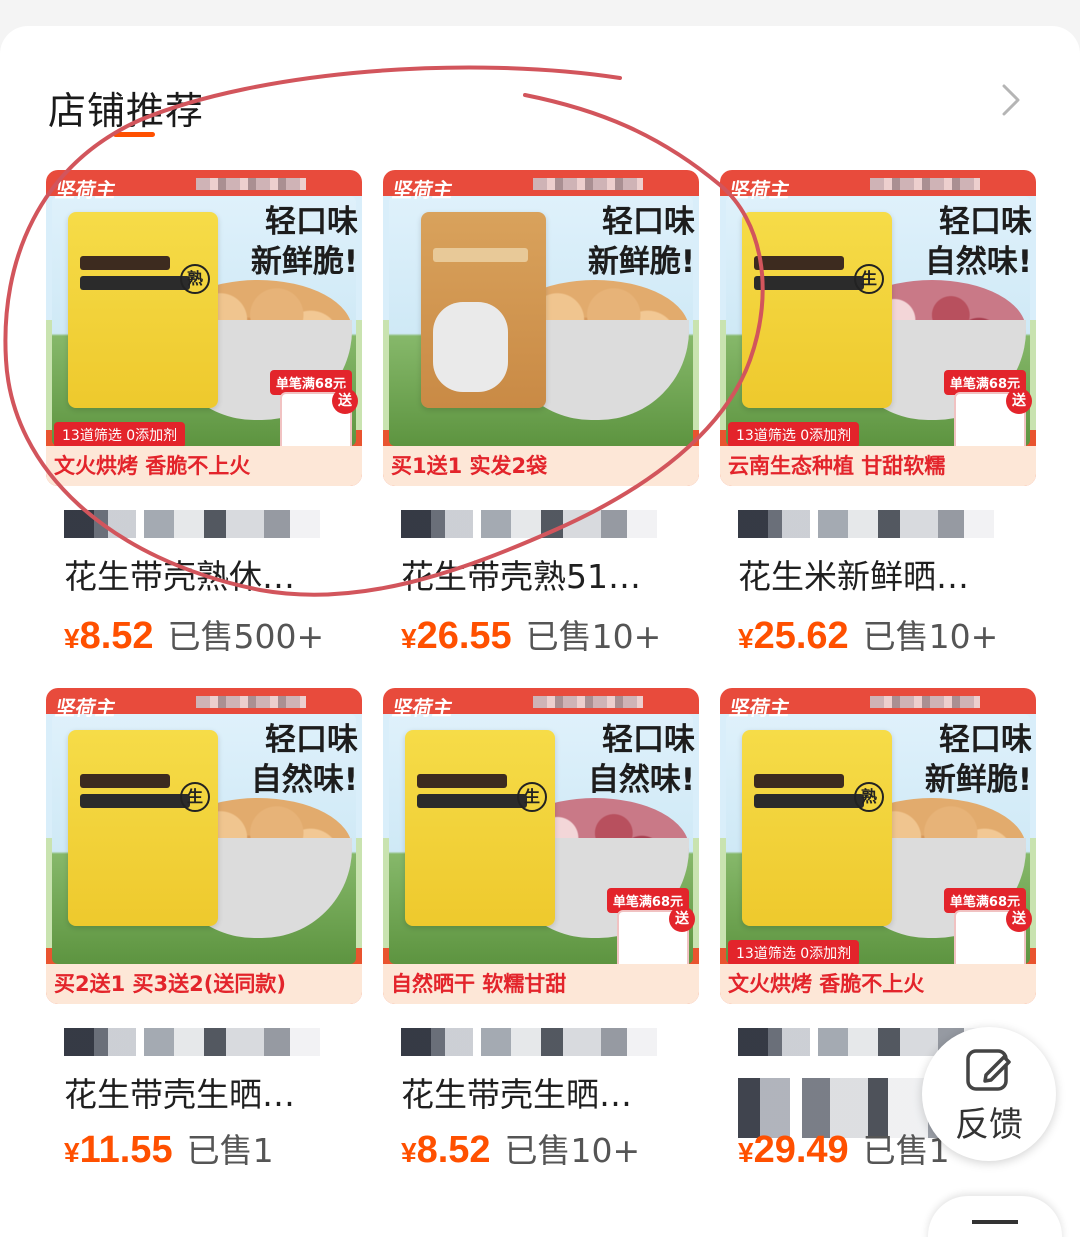 This screenshot has width=1080, height=1237. What do you see at coordinates (126, 111) in the screenshot?
I see `section-title: 店铺推荐` at bounding box center [126, 111].